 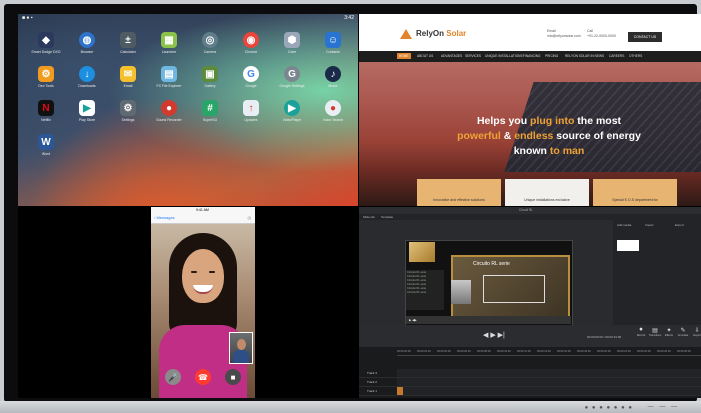 What do you see at coordinates (46, 111) in the screenshot?
I see `app-netflix: N Netflix` at bounding box center [46, 111].